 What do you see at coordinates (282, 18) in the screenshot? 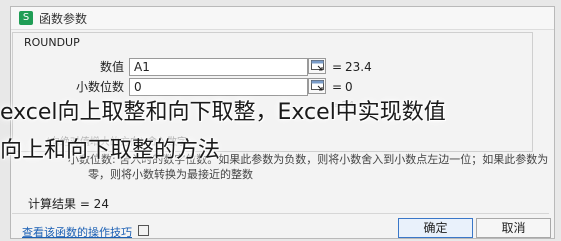
I see `dialog-titlebar: S 函数参数` at bounding box center [282, 18].